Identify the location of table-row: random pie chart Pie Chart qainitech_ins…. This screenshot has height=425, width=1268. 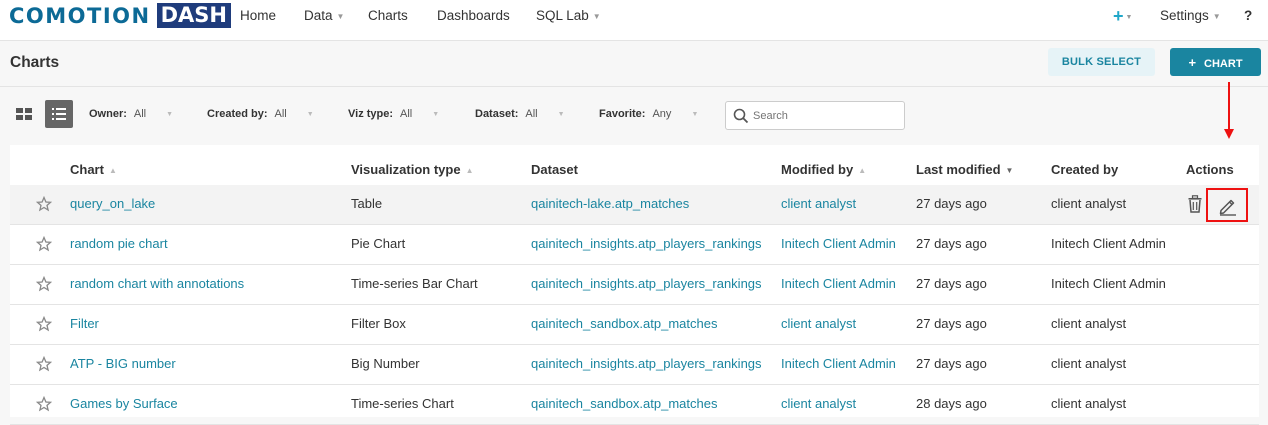
(634, 245).